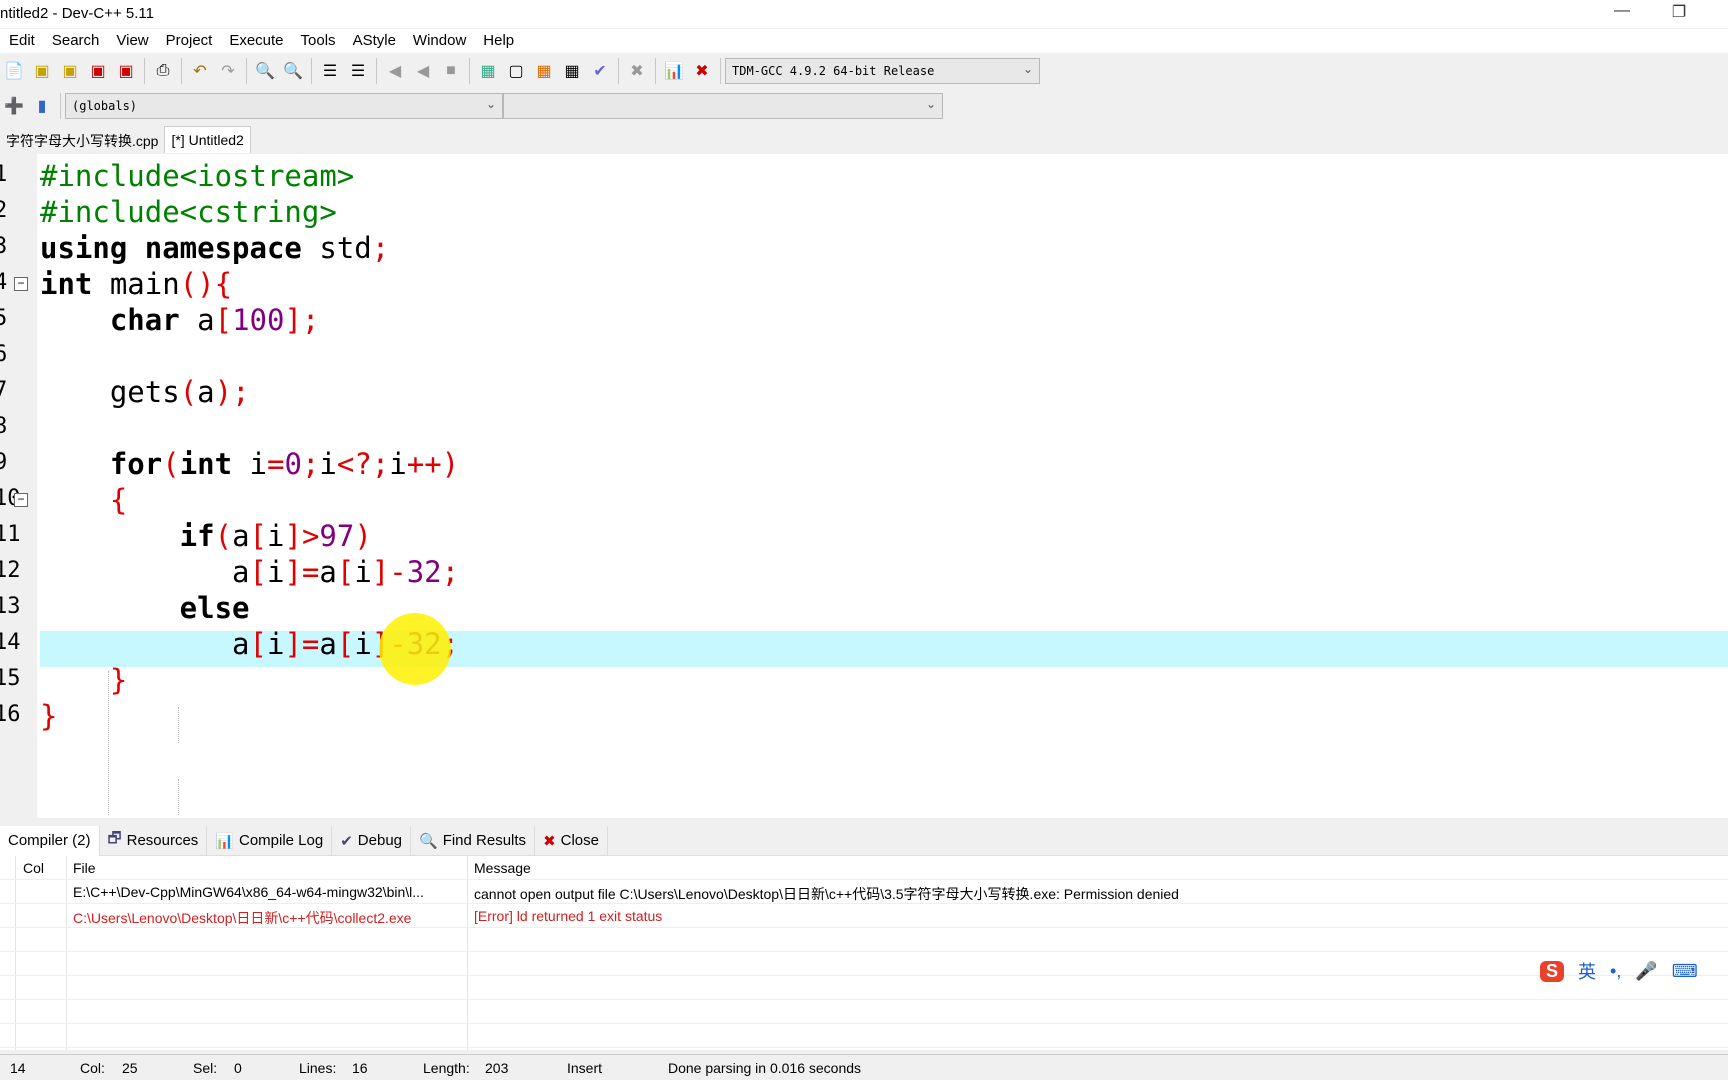 The image size is (1728, 1080). I want to click on indent-icon: ☰, so click(330, 71).